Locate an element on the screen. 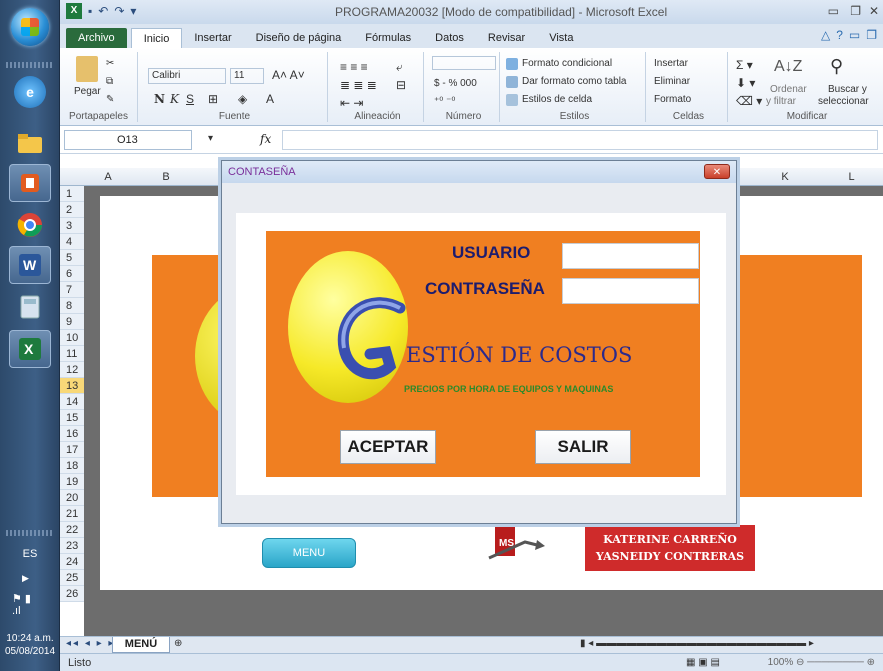 The image size is (883, 671). calculator-icon is located at coordinates (30, 307).